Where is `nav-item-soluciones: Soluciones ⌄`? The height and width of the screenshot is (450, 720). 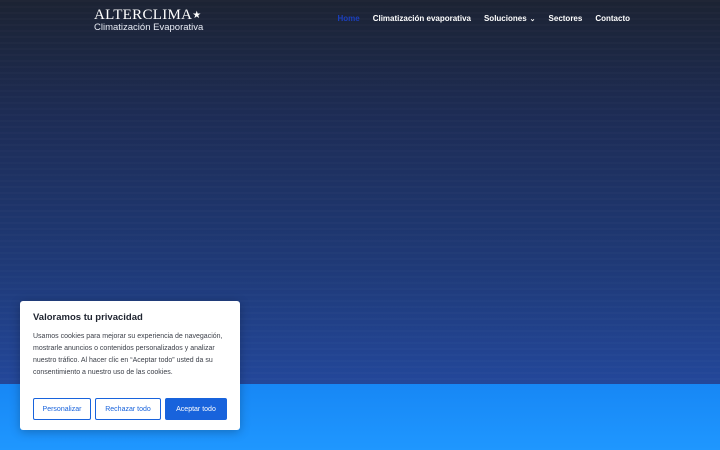
nav-item-soluciones: Soluciones ⌄ is located at coordinates (510, 18).